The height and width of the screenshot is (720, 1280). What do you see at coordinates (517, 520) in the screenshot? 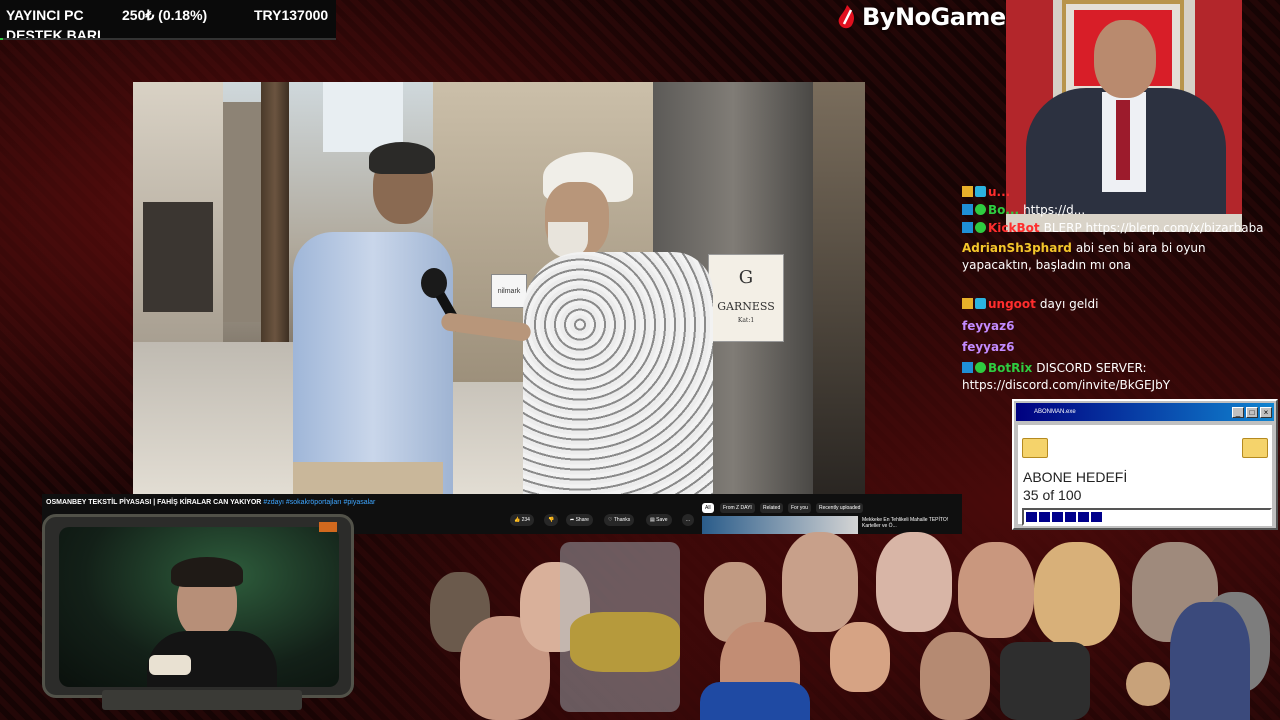
I see `thumbs-up-icon: 👍` at bounding box center [517, 520].